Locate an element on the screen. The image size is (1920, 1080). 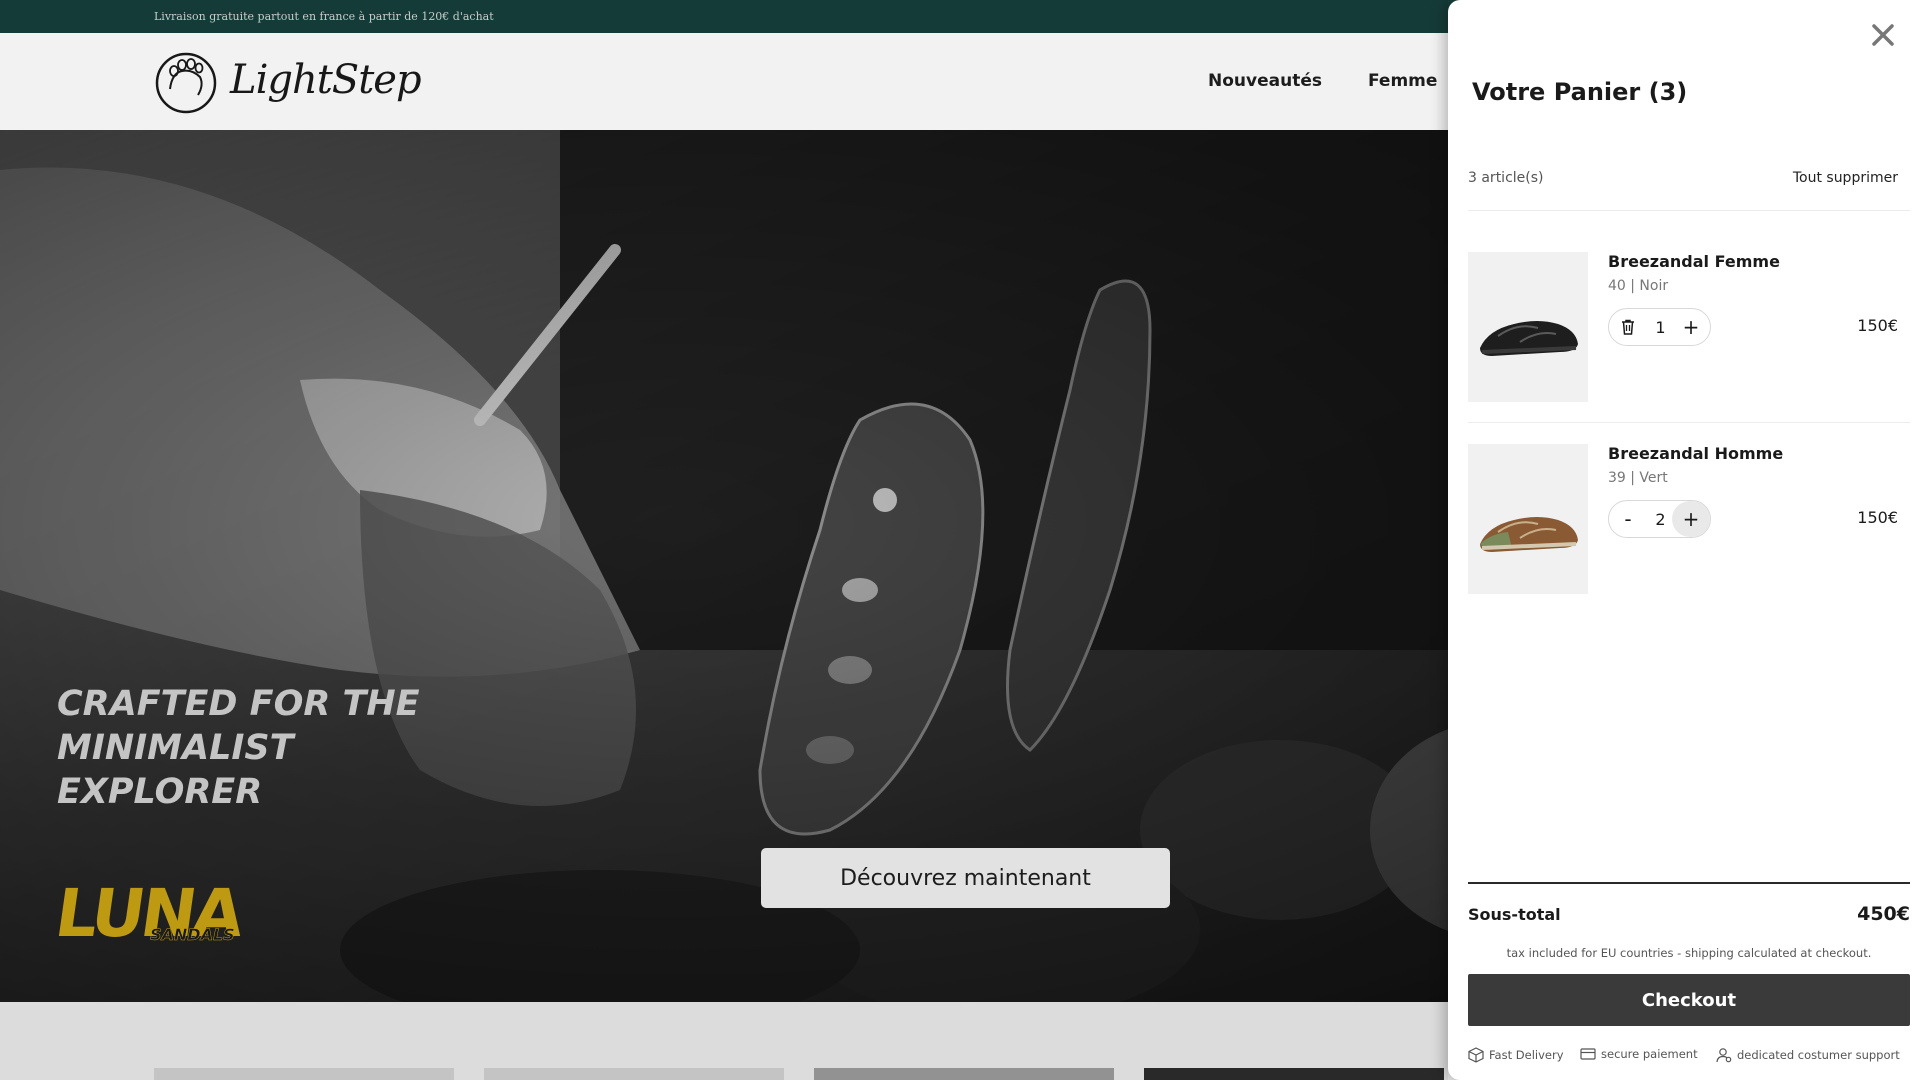
quantity-stepper: - 2 + is located at coordinates (1659, 519).